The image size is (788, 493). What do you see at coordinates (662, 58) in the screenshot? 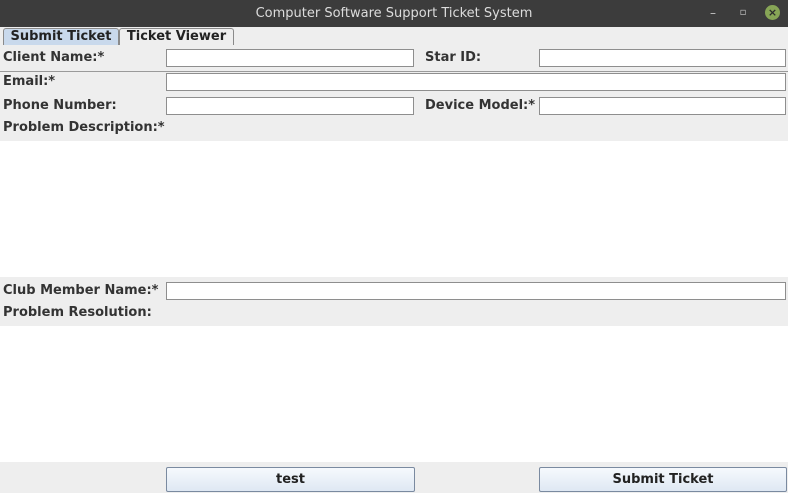
I see `star-id-field` at bounding box center [662, 58].